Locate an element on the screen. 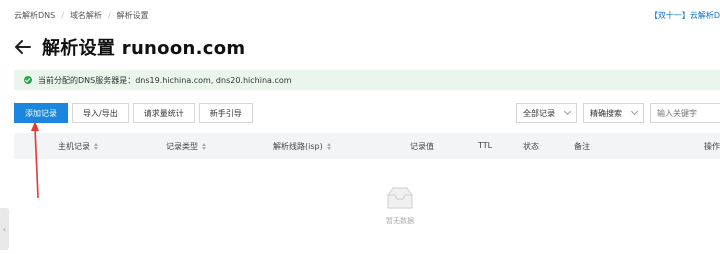  empty-inbox-icon is located at coordinates (400, 198).